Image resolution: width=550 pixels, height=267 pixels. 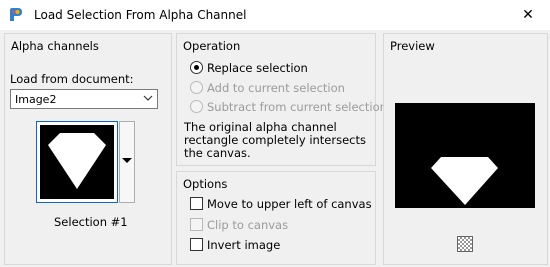 I want to click on subtract-from-selection-label: Subtract from current selection, so click(x=297, y=107).